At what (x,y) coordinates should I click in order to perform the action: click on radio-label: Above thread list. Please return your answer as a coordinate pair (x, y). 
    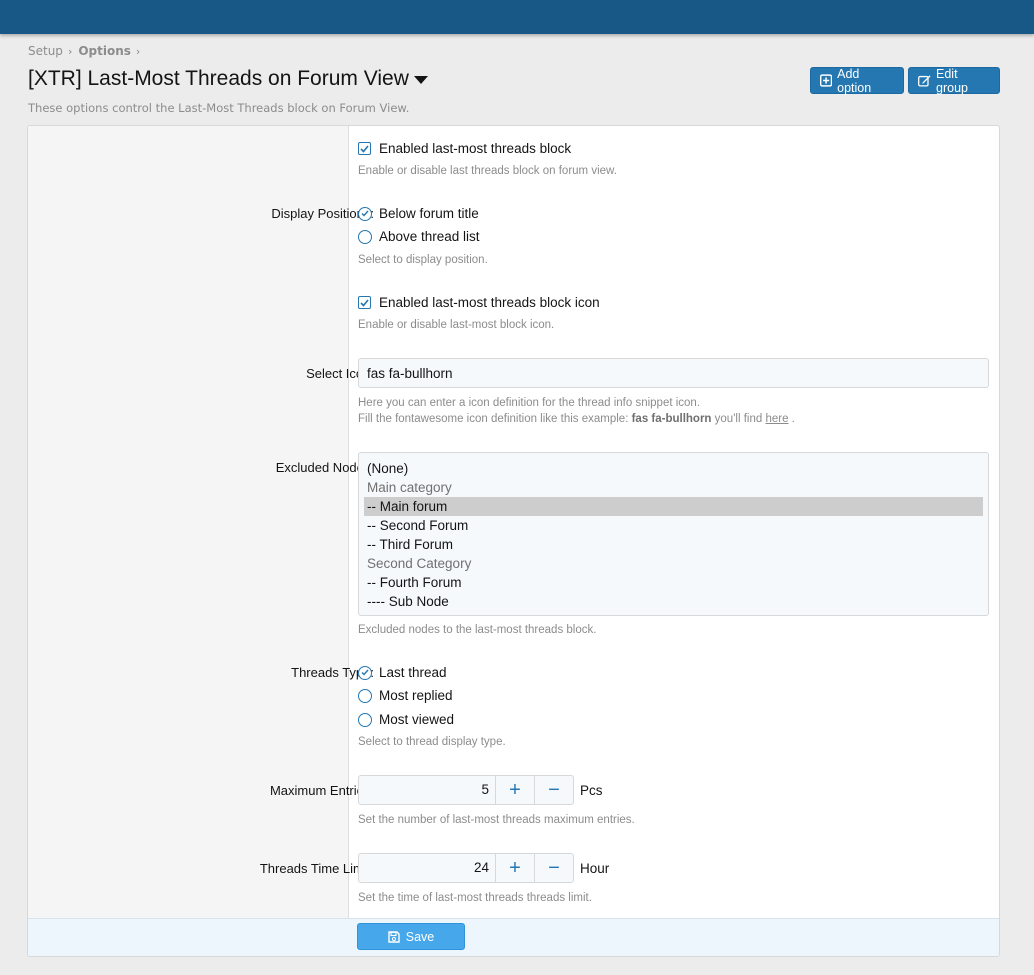
    Looking at the image, I should click on (429, 236).